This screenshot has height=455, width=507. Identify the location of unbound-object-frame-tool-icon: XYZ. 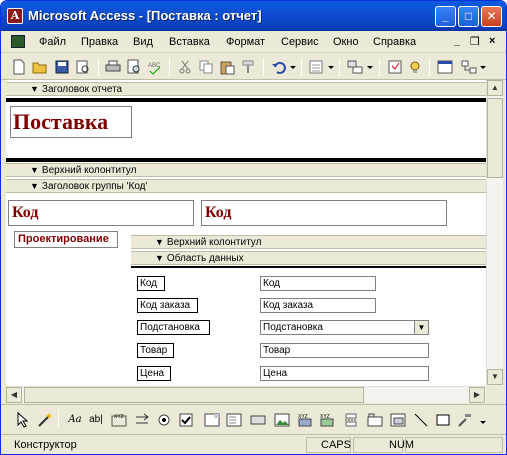
(305, 420).